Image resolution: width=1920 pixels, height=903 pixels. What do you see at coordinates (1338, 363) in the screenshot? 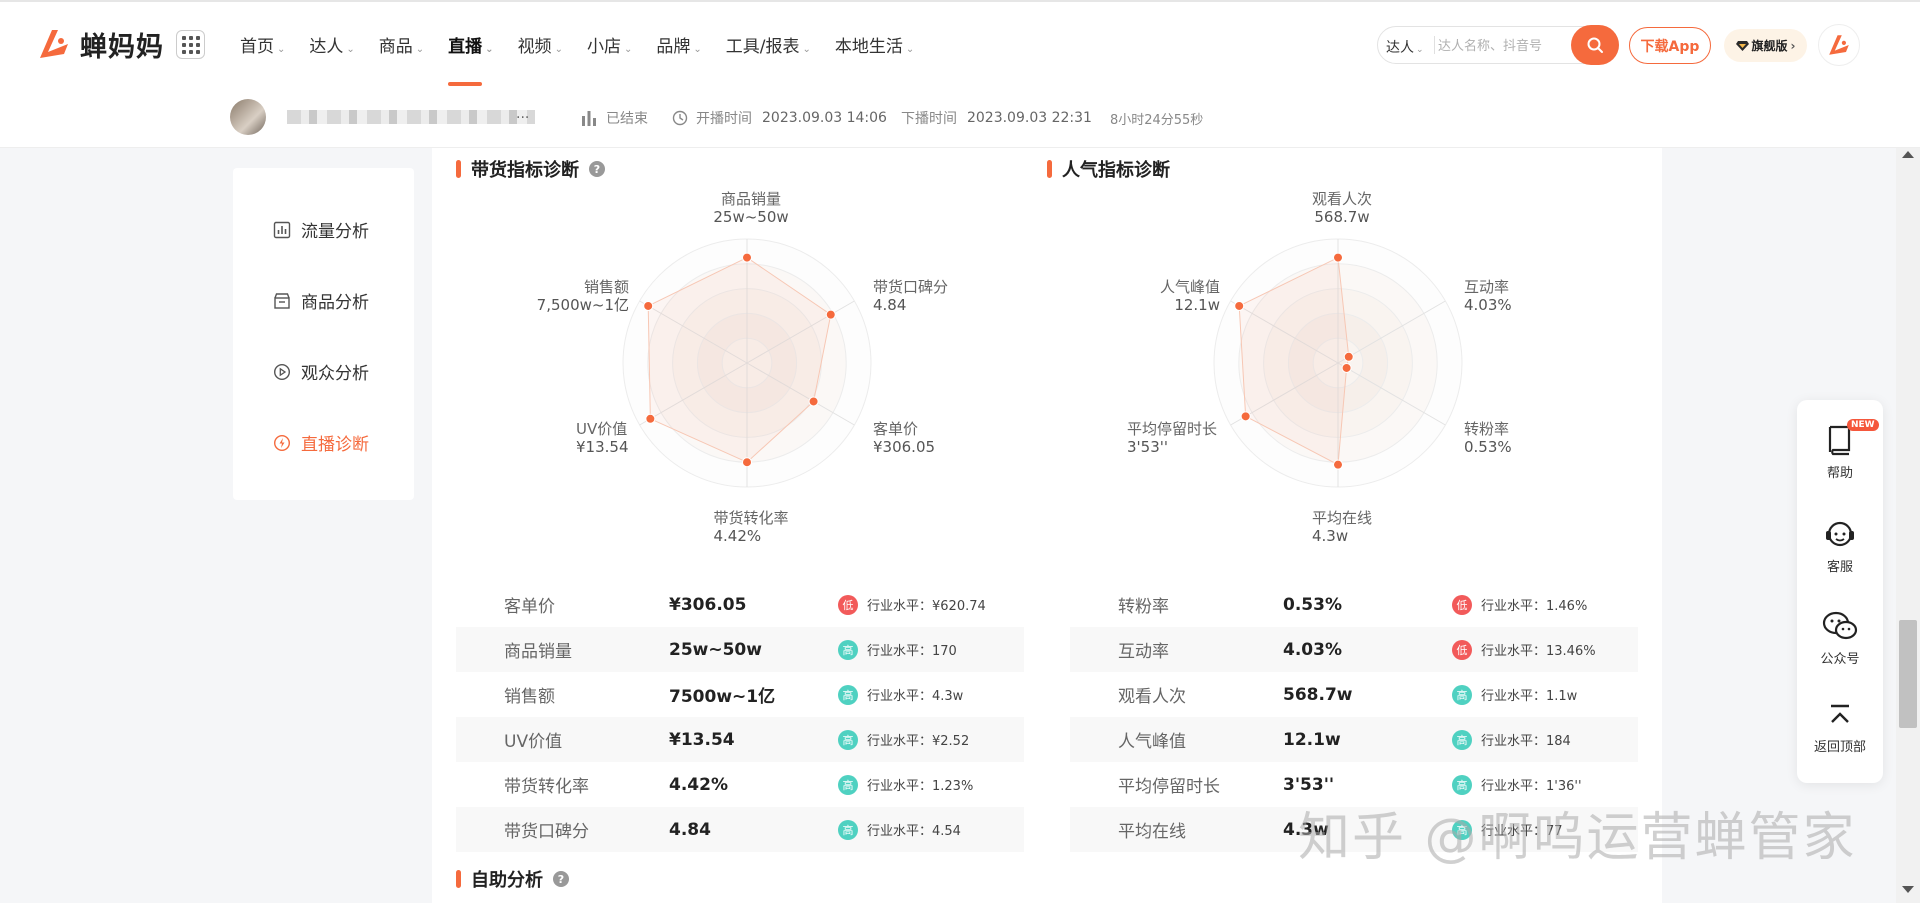
I see `popularity-radar-chart` at bounding box center [1338, 363].